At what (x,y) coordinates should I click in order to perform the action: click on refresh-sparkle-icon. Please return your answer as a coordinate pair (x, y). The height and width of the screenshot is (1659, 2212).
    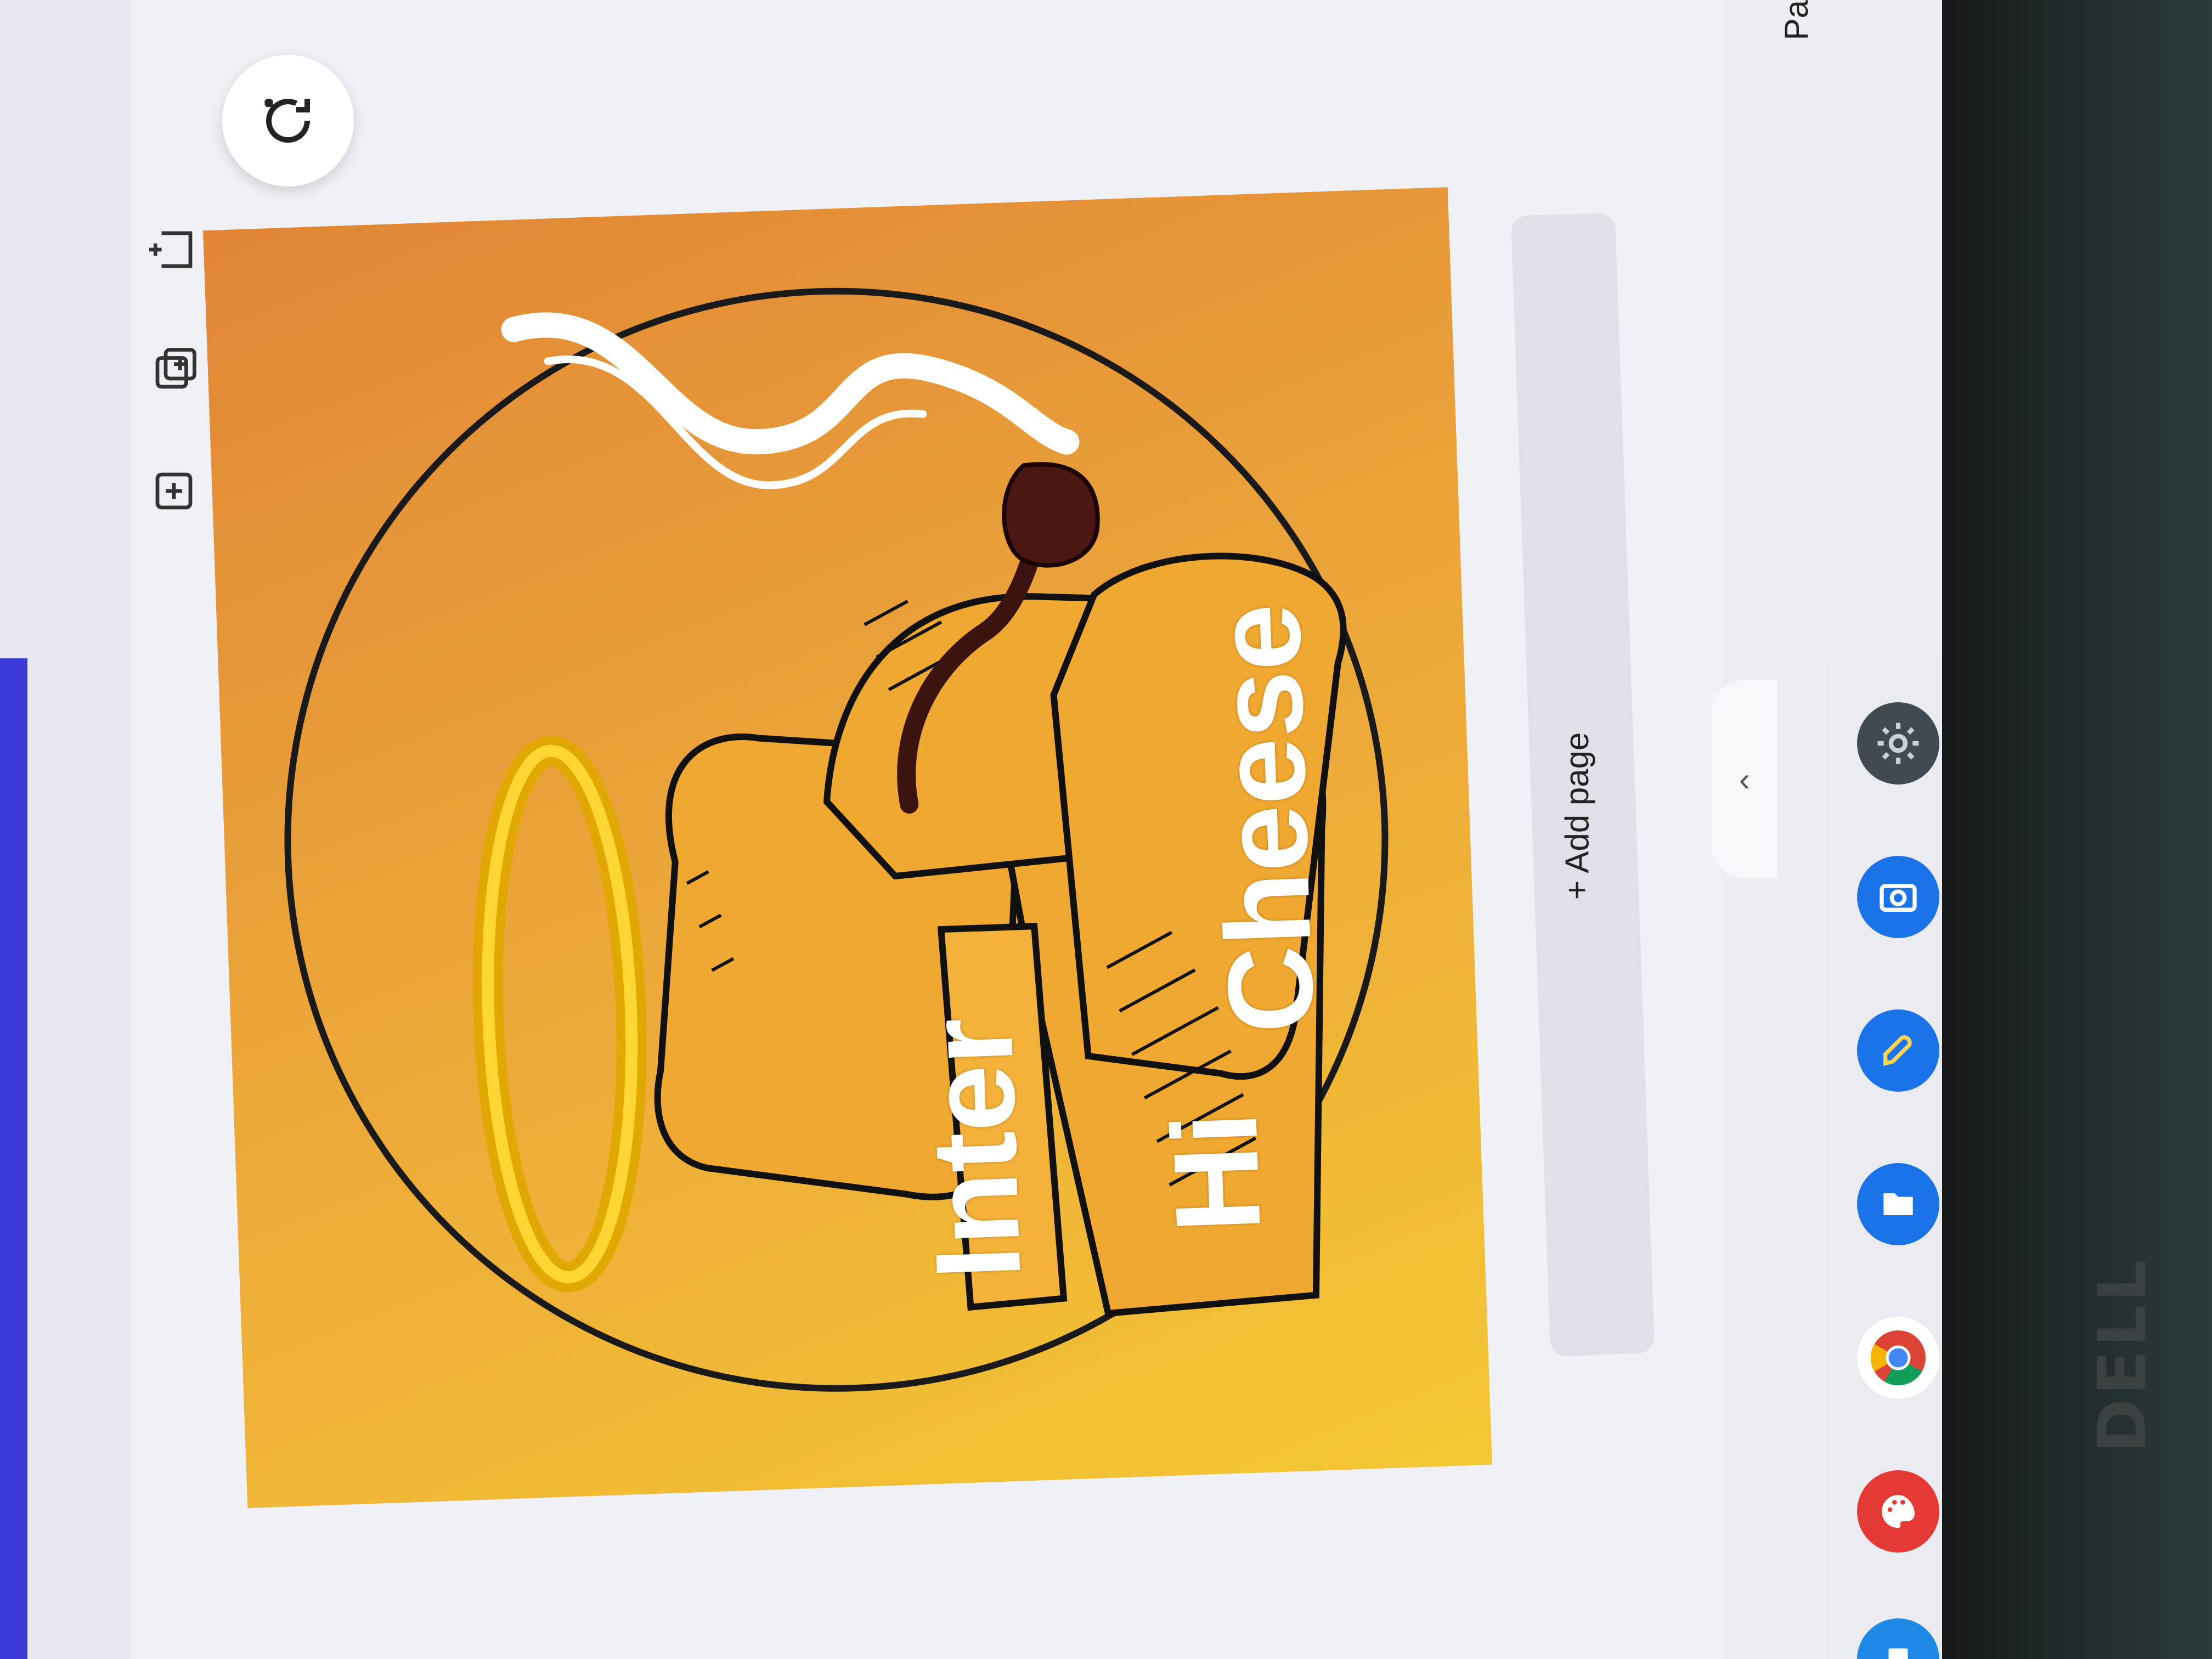
    Looking at the image, I should click on (288, 121).